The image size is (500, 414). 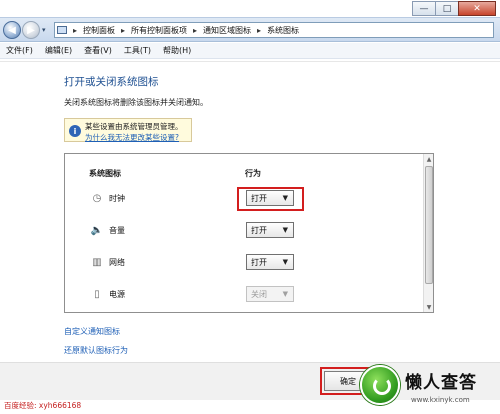 What do you see at coordinates (97, 198) in the screenshot?
I see `clock-icon: ◷` at bounding box center [97, 198].